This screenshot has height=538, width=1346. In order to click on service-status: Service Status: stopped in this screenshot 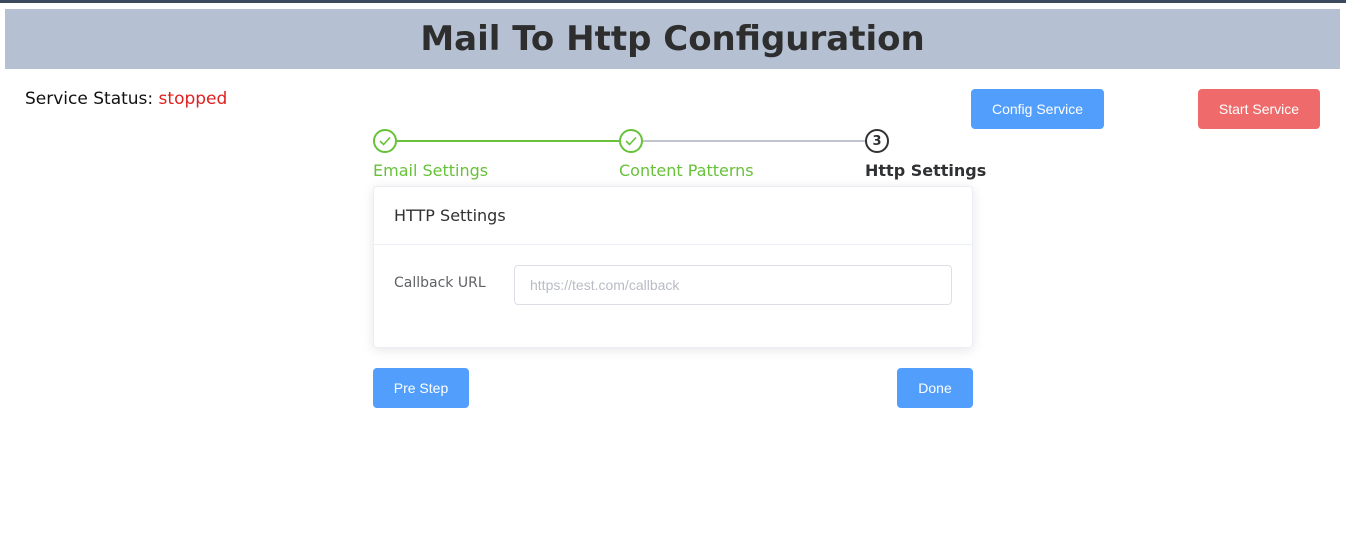, I will do `click(126, 99)`.